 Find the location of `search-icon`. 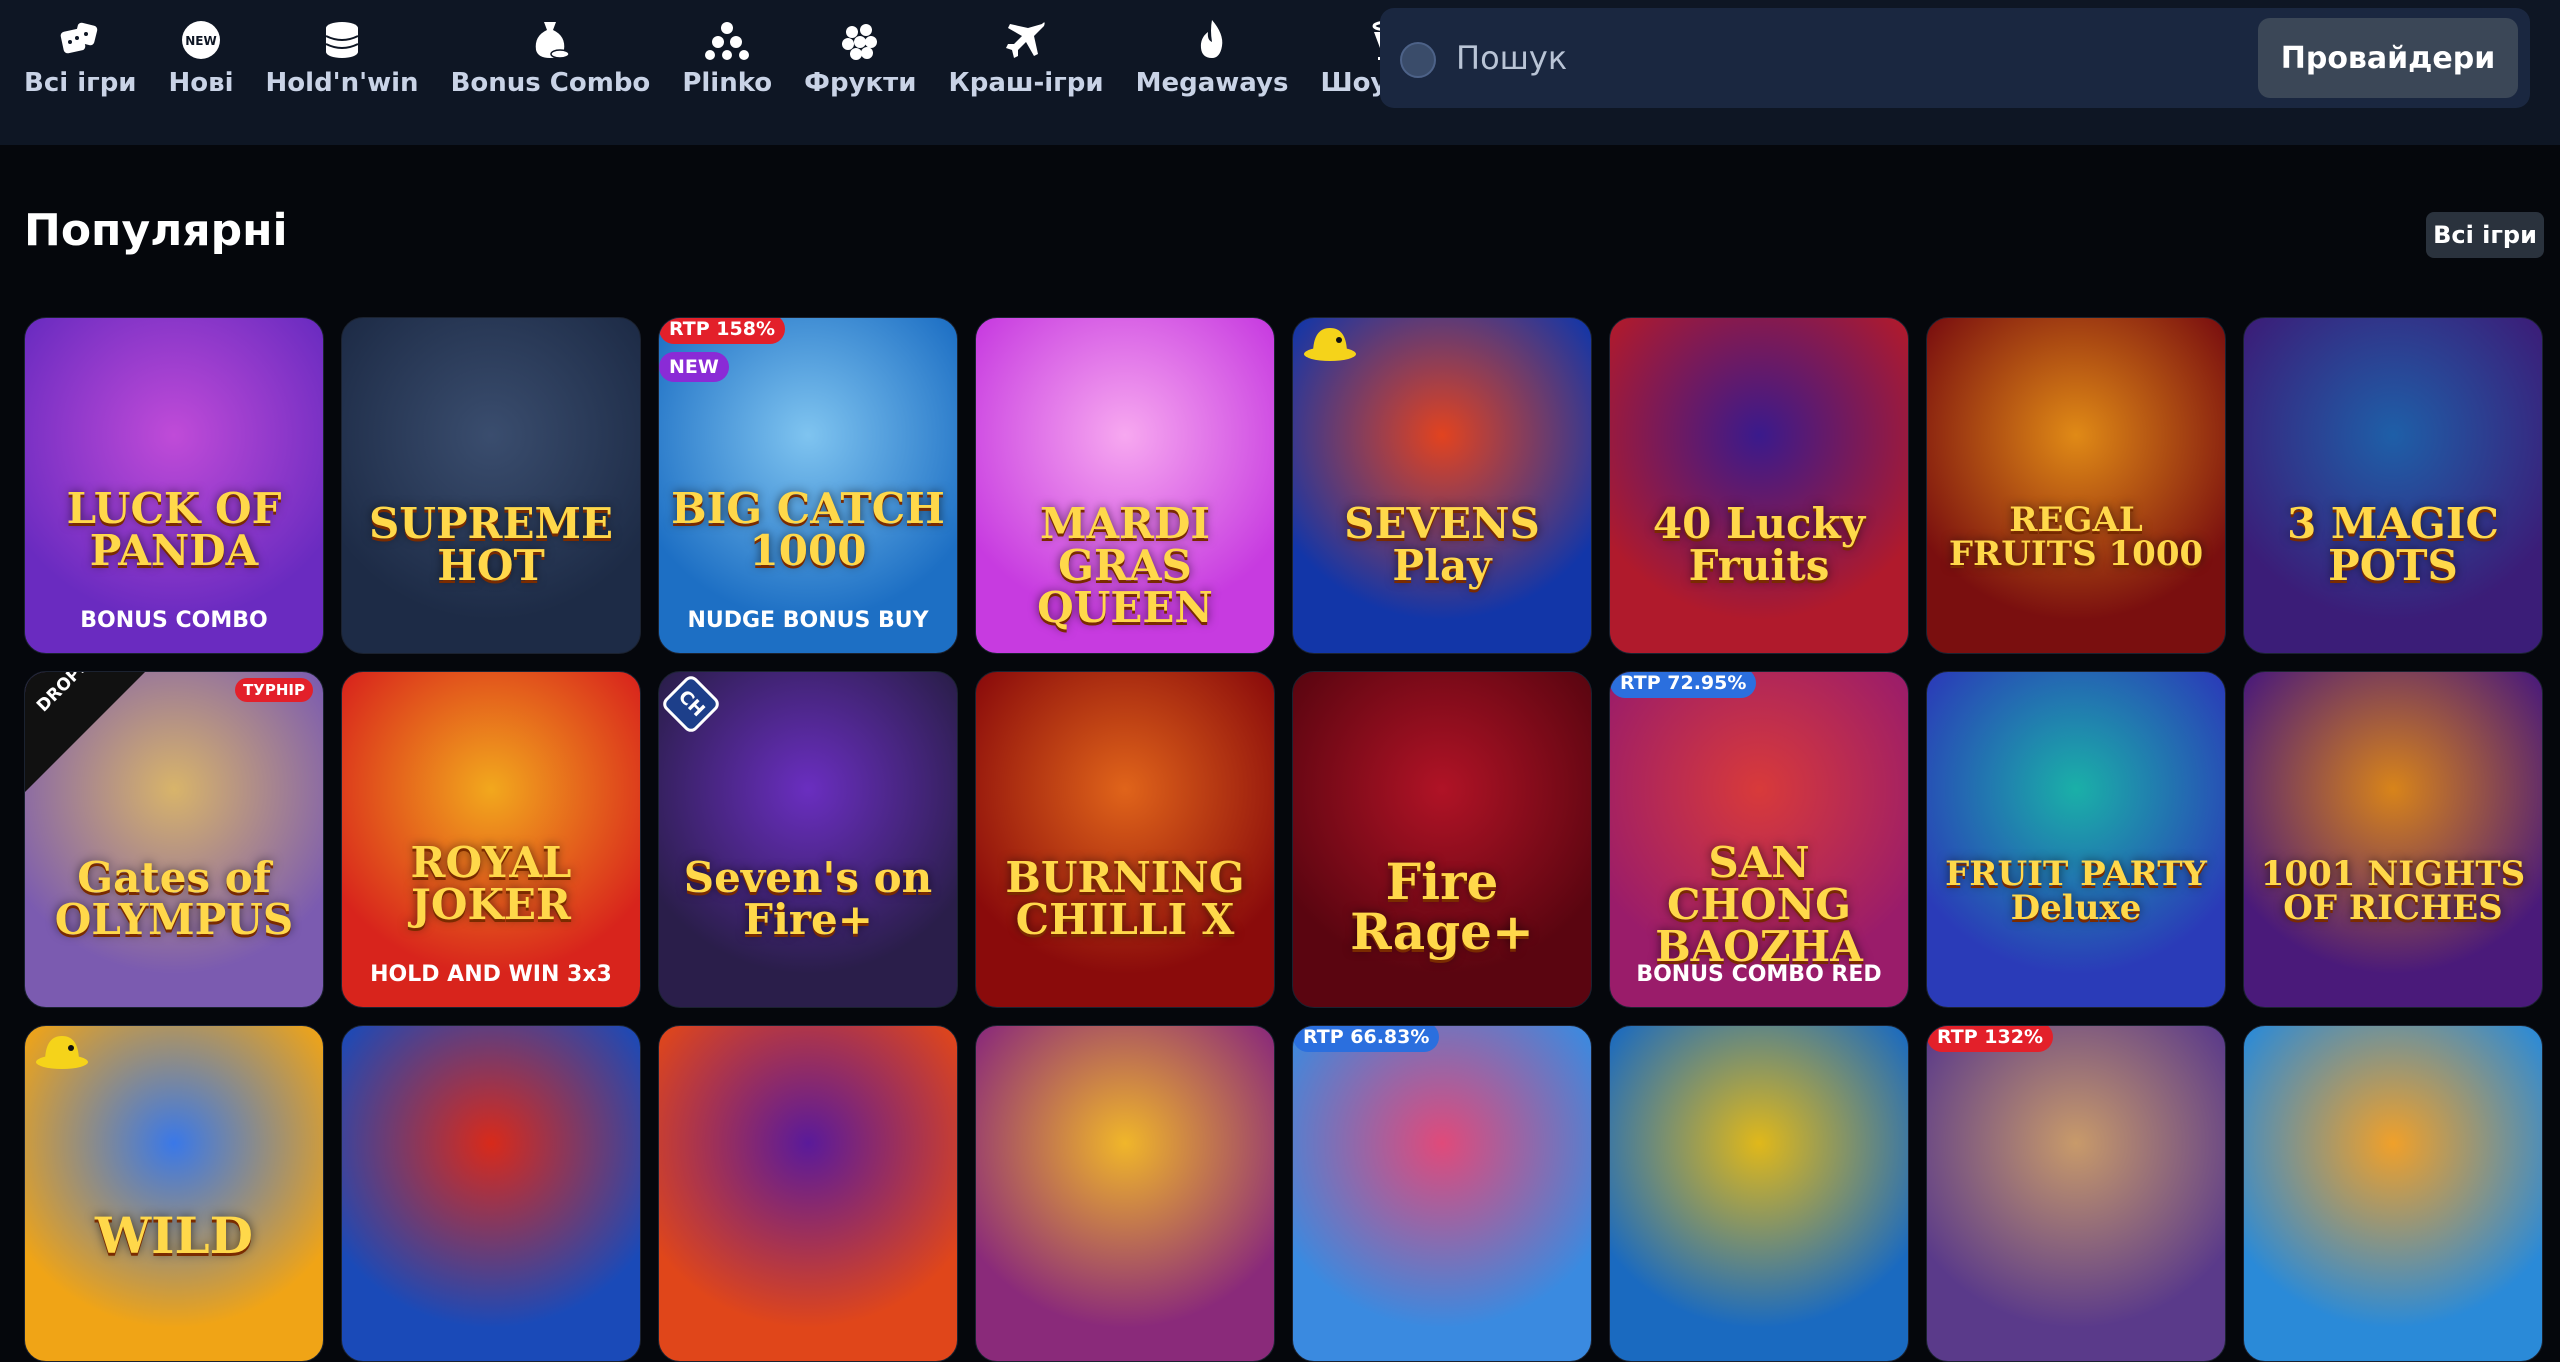

search-icon is located at coordinates (1418, 60).